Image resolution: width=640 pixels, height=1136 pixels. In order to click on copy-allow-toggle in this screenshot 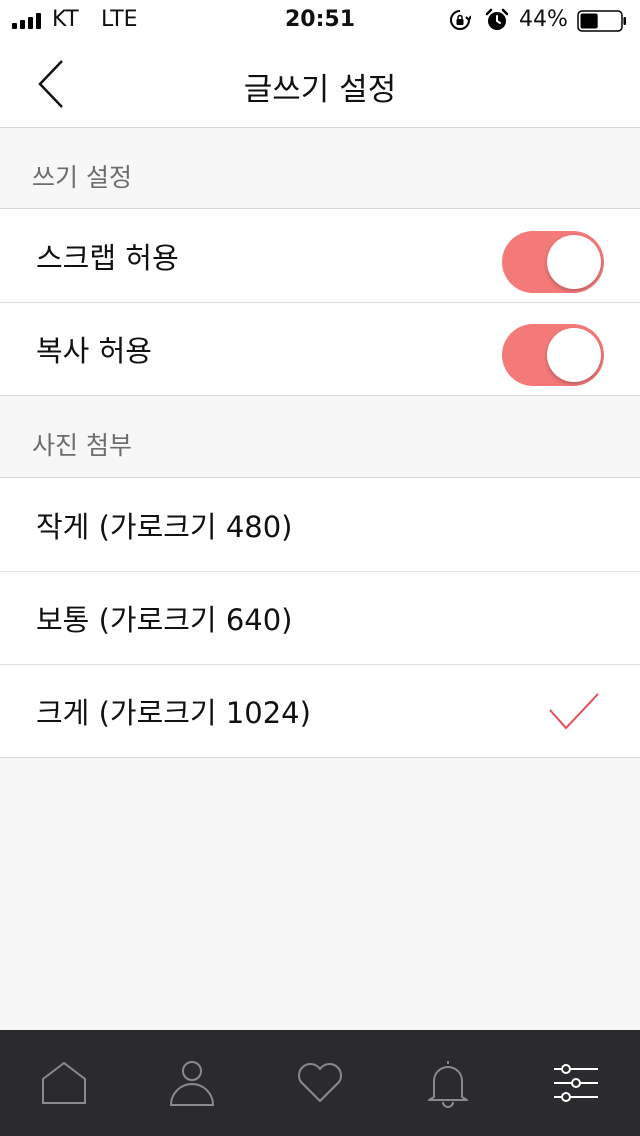, I will do `click(553, 355)`.